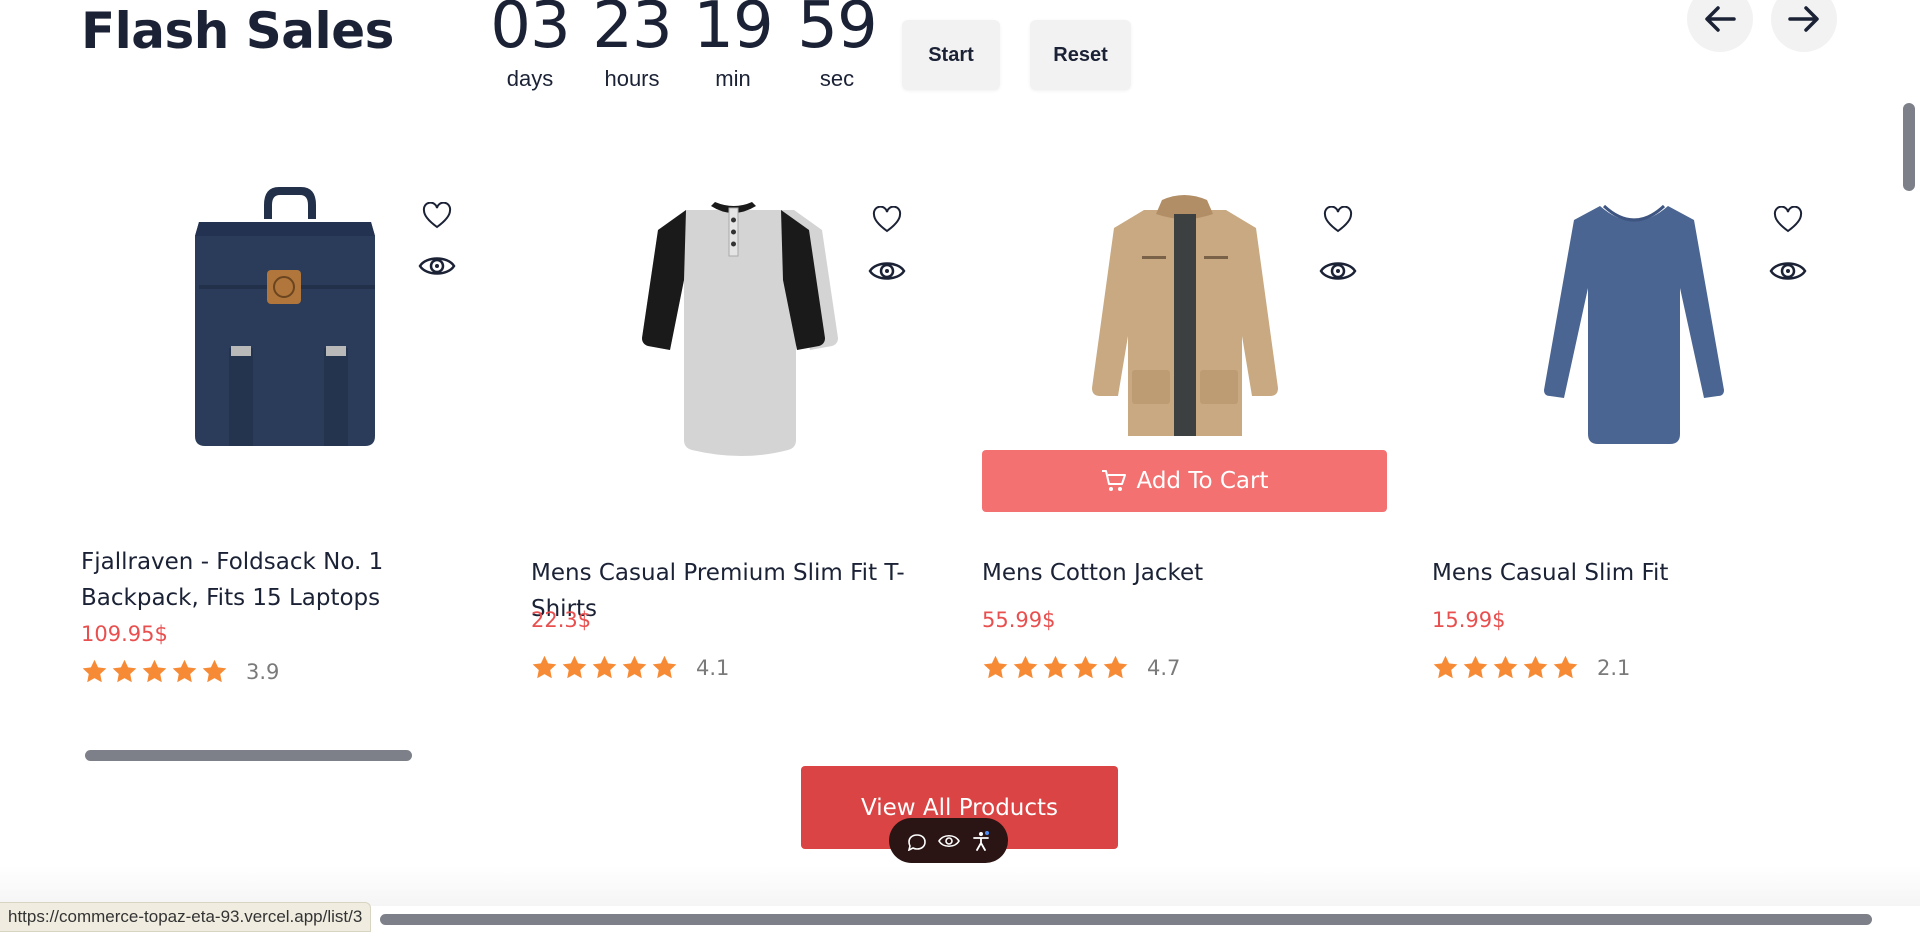  What do you see at coordinates (951, 55) in the screenshot?
I see `start-button: Start` at bounding box center [951, 55].